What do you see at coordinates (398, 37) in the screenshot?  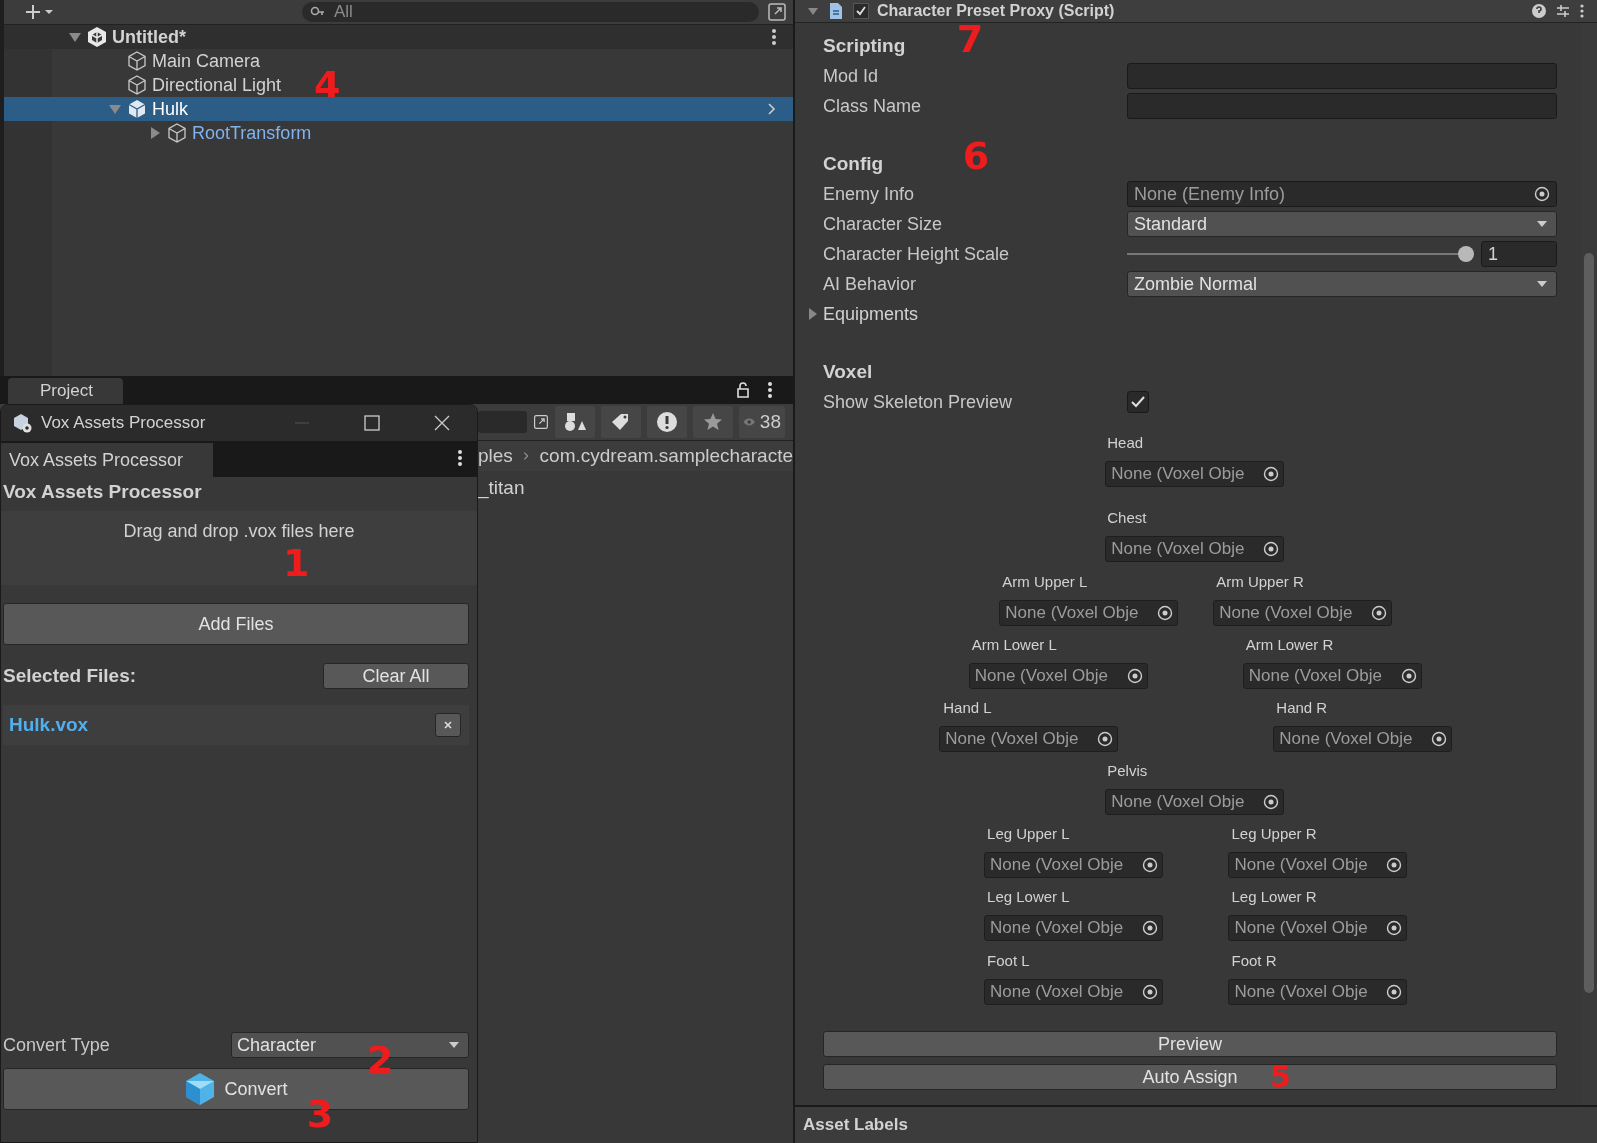 I see `tree-item: Untitled*` at bounding box center [398, 37].